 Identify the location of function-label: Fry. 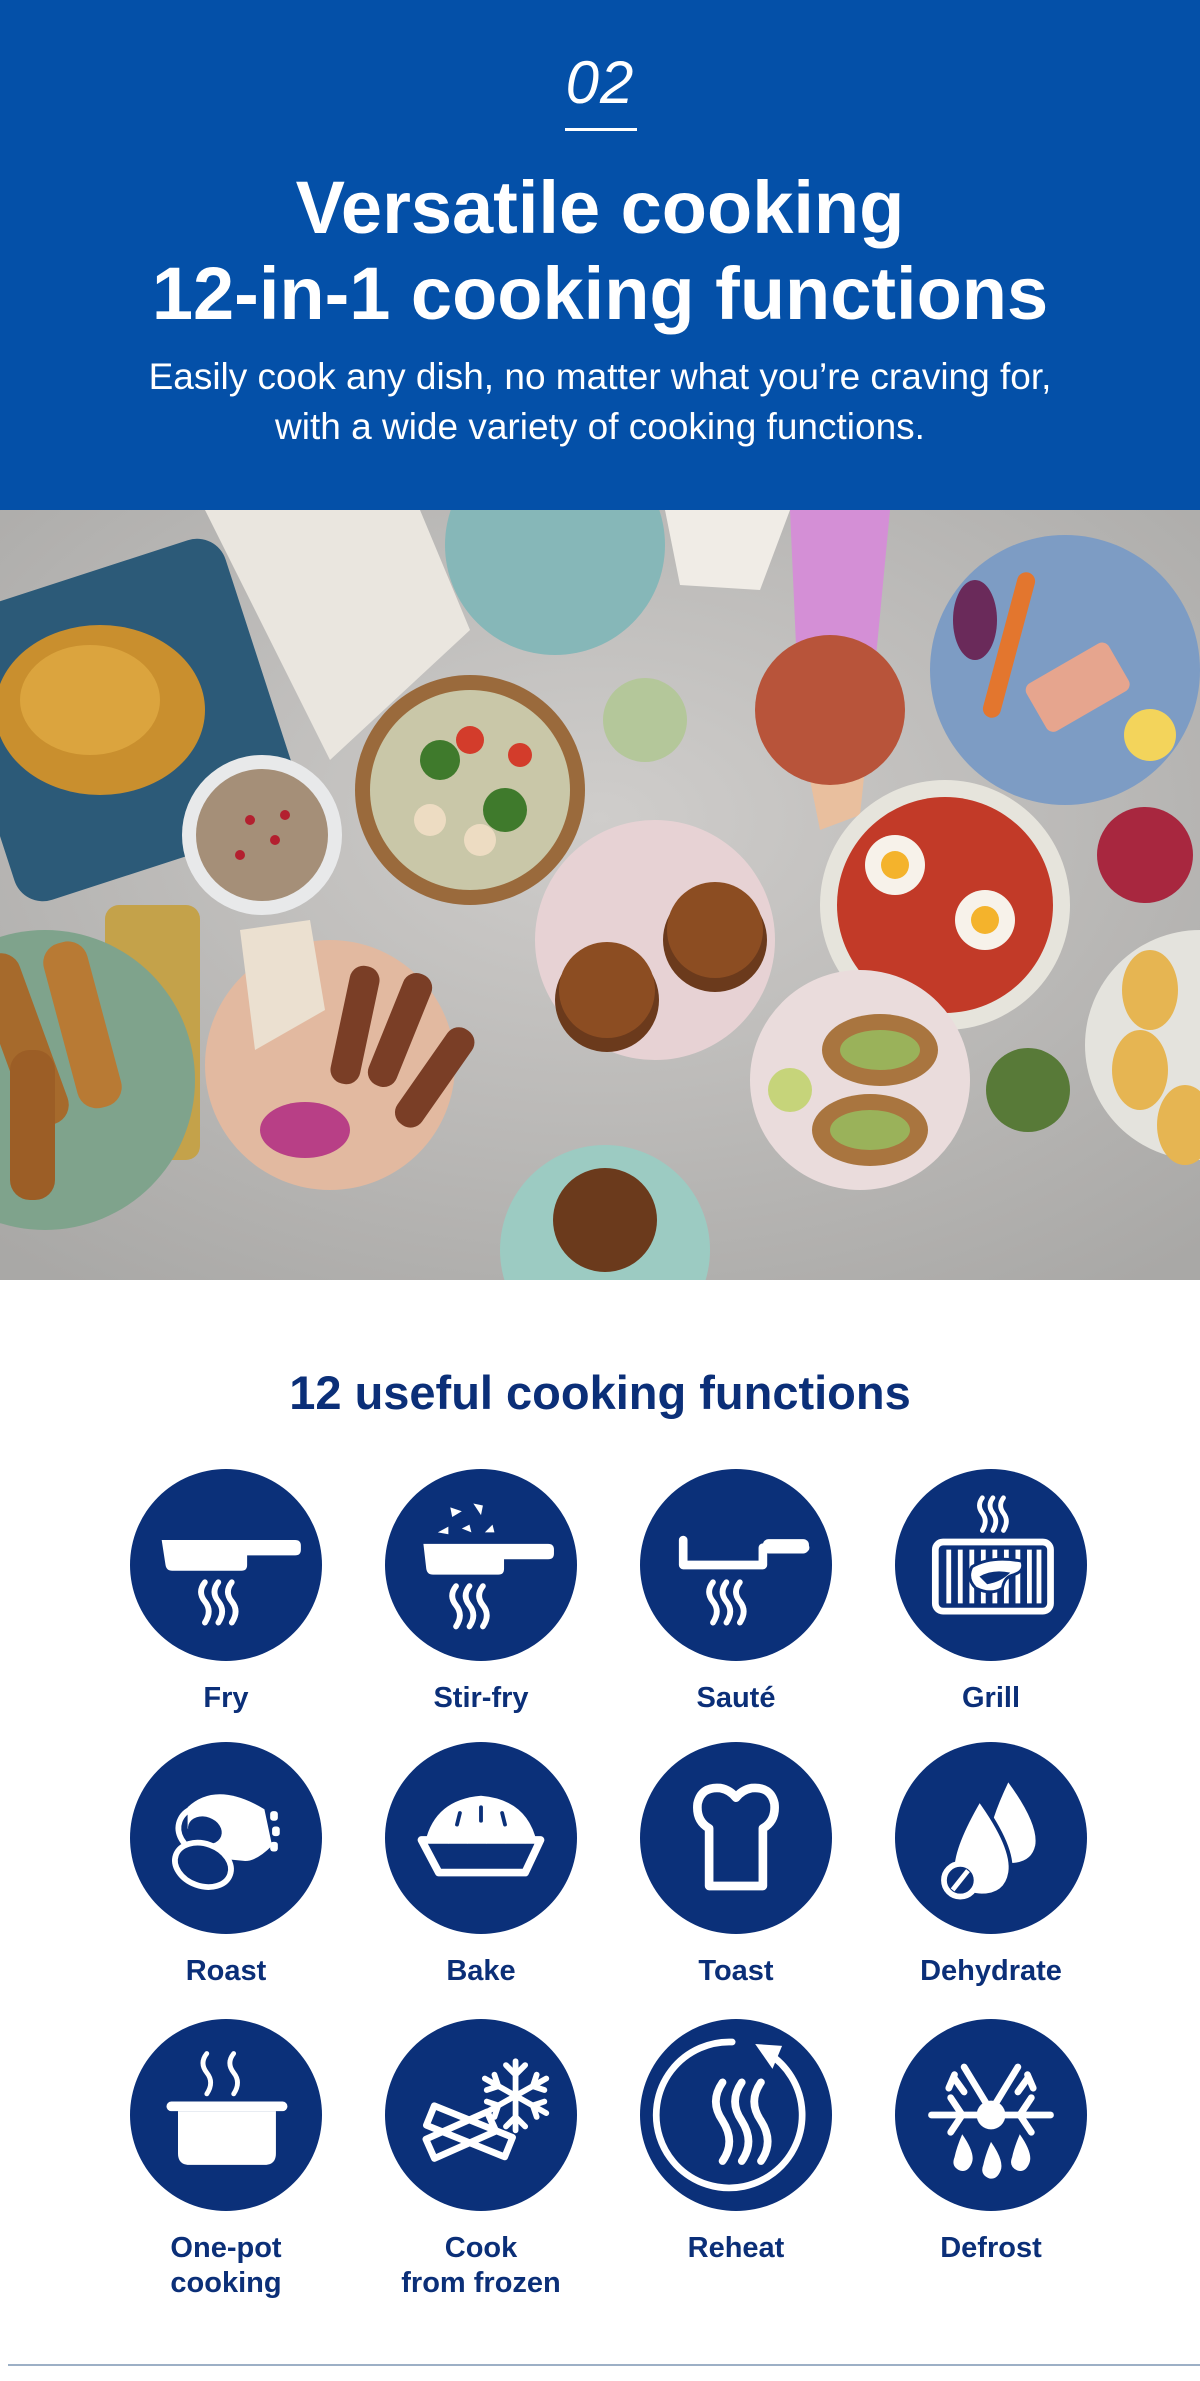
(226, 1698).